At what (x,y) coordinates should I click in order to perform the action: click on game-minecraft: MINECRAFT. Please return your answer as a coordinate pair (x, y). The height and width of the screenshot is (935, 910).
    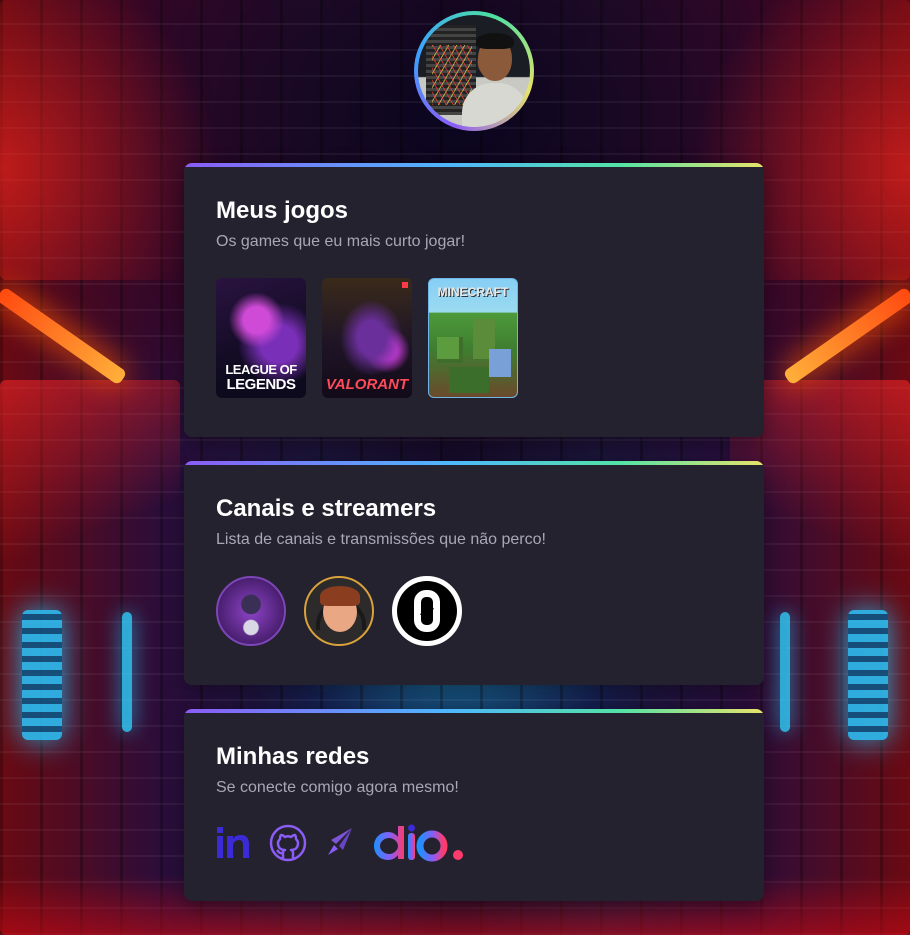
    Looking at the image, I should click on (473, 338).